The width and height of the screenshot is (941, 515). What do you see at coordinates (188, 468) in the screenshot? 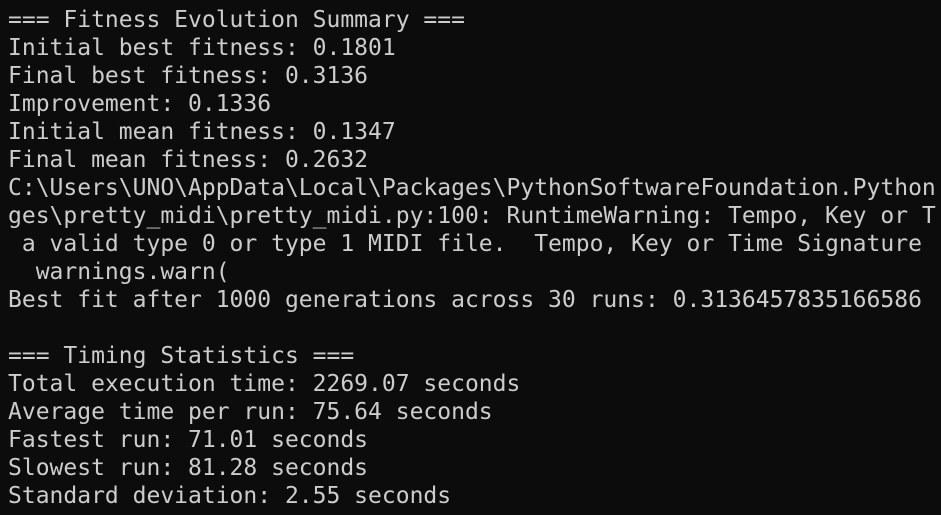
I see `slowest-run-line: Slowest run: 81.28 seconds` at bounding box center [188, 468].